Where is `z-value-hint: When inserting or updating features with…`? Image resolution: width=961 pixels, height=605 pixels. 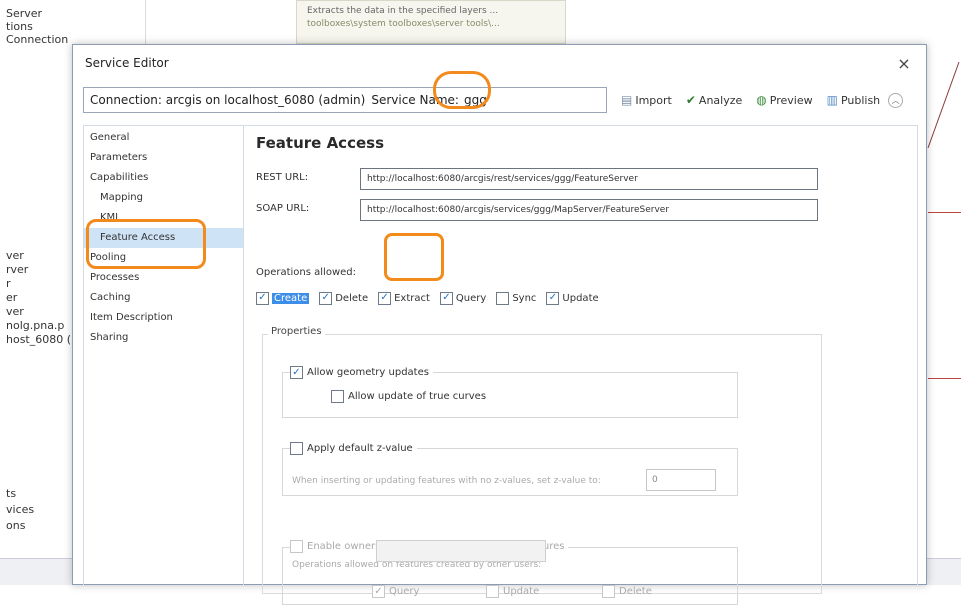 z-value-hint: When inserting or updating features with… is located at coordinates (446, 481).